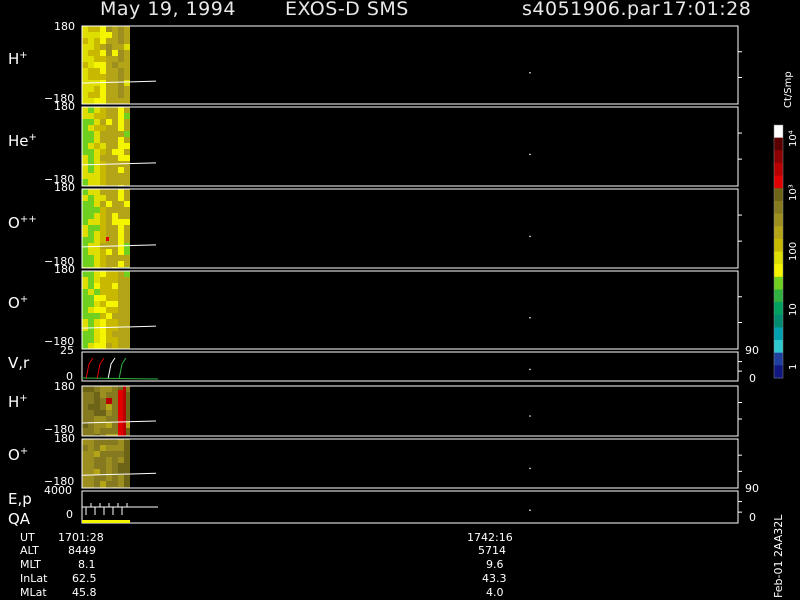  What do you see at coordinates (530, 154) in the screenshot?
I see `data-point` at bounding box center [530, 154].